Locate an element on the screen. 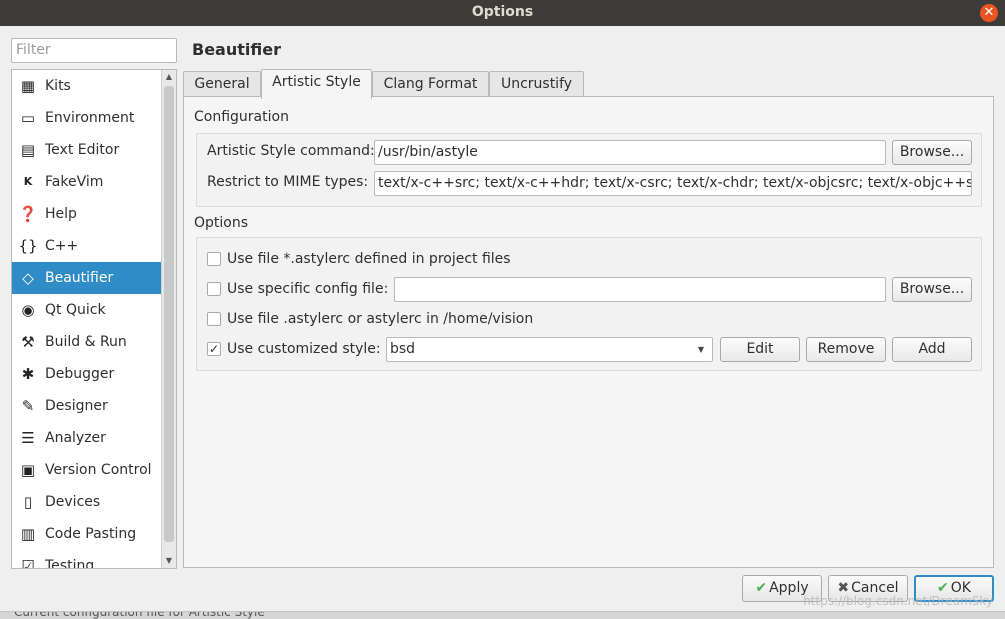  use-customized-style-label: Use customized style: is located at coordinates (304, 349).